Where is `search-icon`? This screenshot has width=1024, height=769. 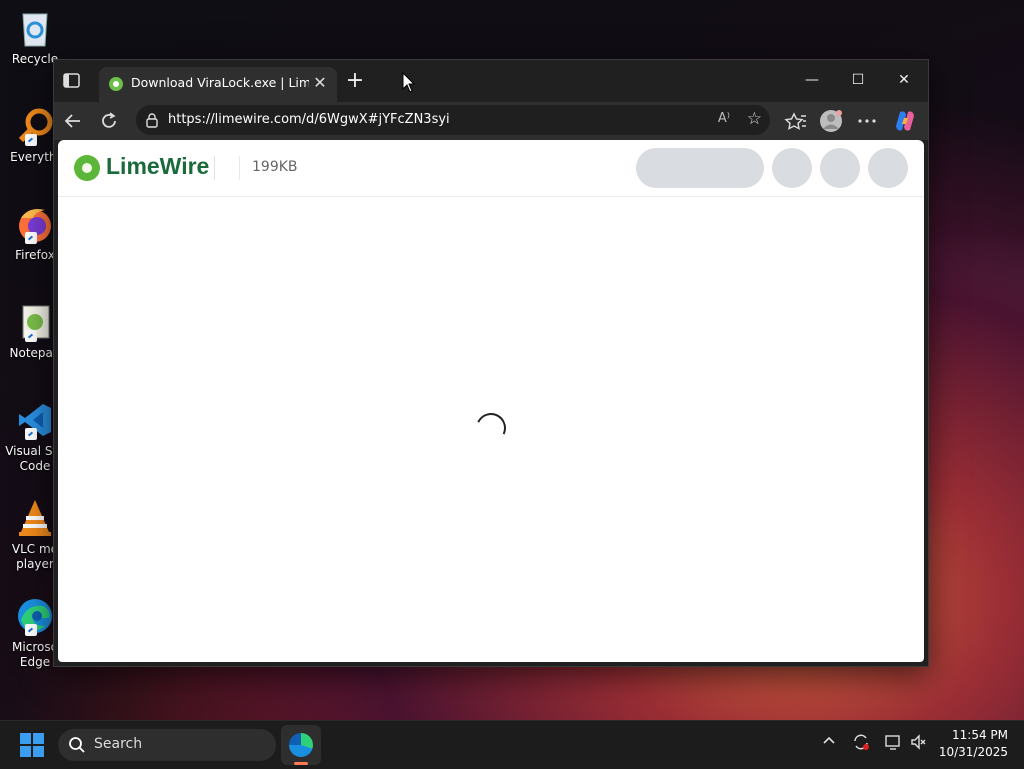 search-icon is located at coordinates (77, 747).